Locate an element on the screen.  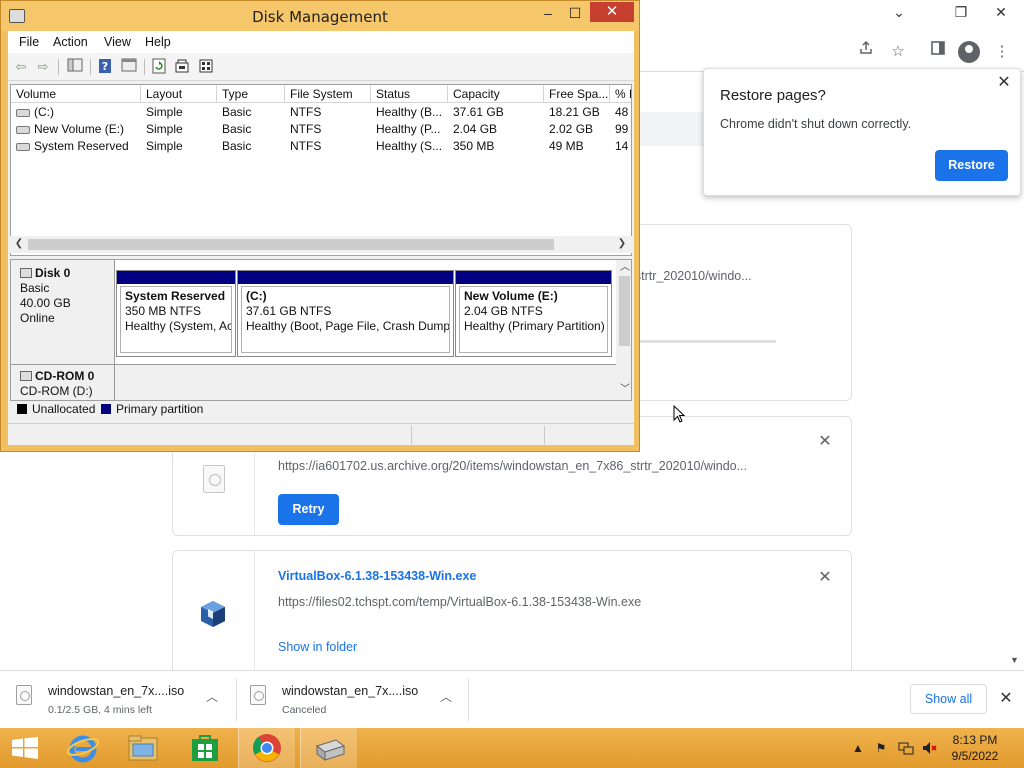
retry-button: Retry is located at coordinates (308, 509).